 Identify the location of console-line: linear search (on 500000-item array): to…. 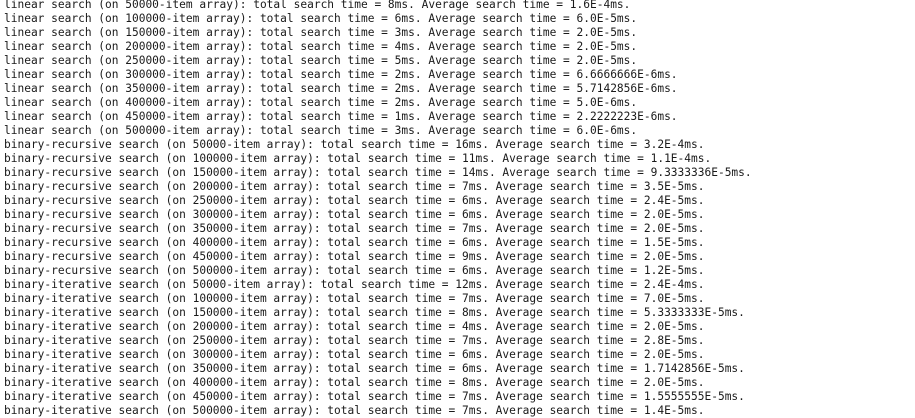
(321, 130).